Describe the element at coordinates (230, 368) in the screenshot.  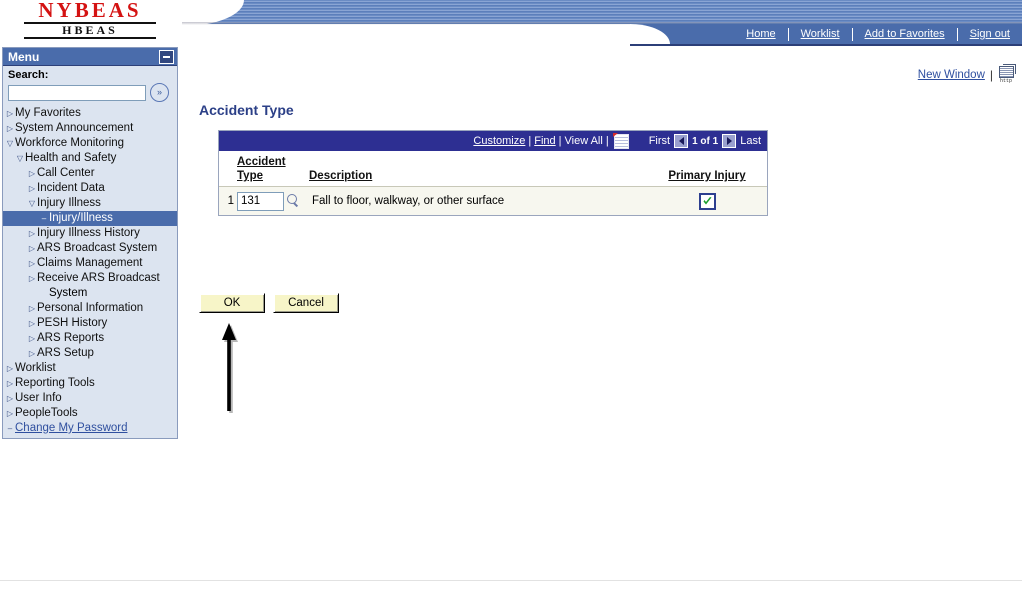
I see `up-arrow-annotation` at that location.